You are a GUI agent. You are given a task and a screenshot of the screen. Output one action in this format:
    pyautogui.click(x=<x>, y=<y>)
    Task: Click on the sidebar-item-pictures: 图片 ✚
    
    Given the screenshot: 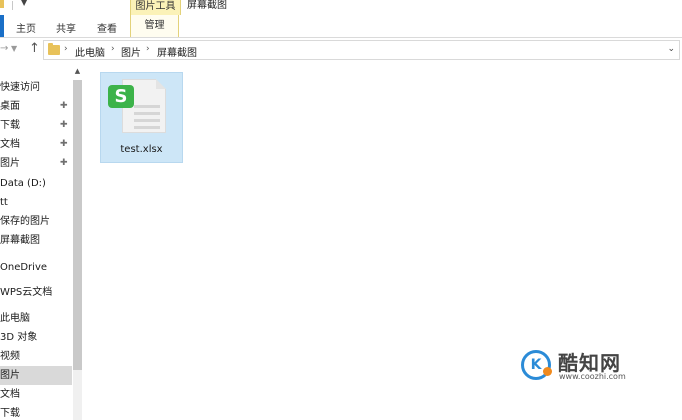 What is the action you would take?
    pyautogui.click(x=36, y=163)
    